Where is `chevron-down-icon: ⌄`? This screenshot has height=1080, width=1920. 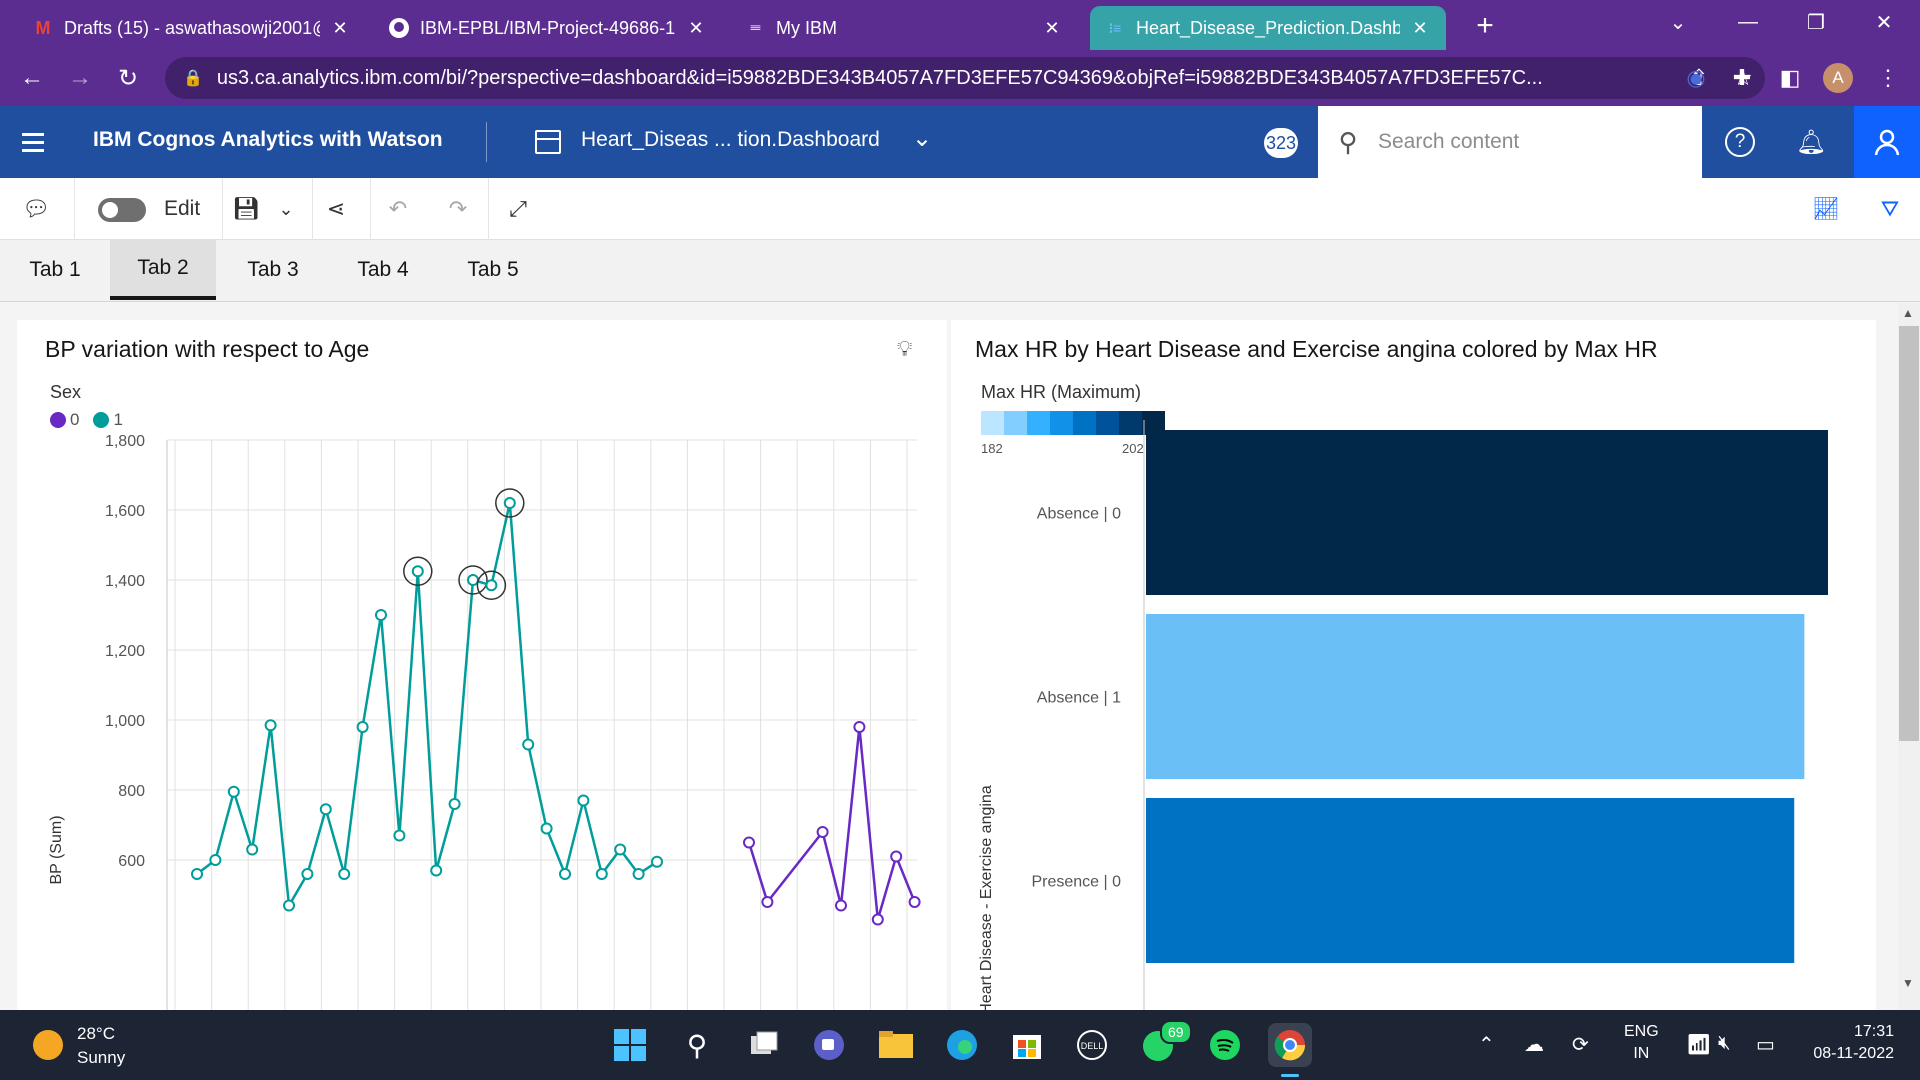
chevron-down-icon: ⌄ is located at coordinates (922, 138).